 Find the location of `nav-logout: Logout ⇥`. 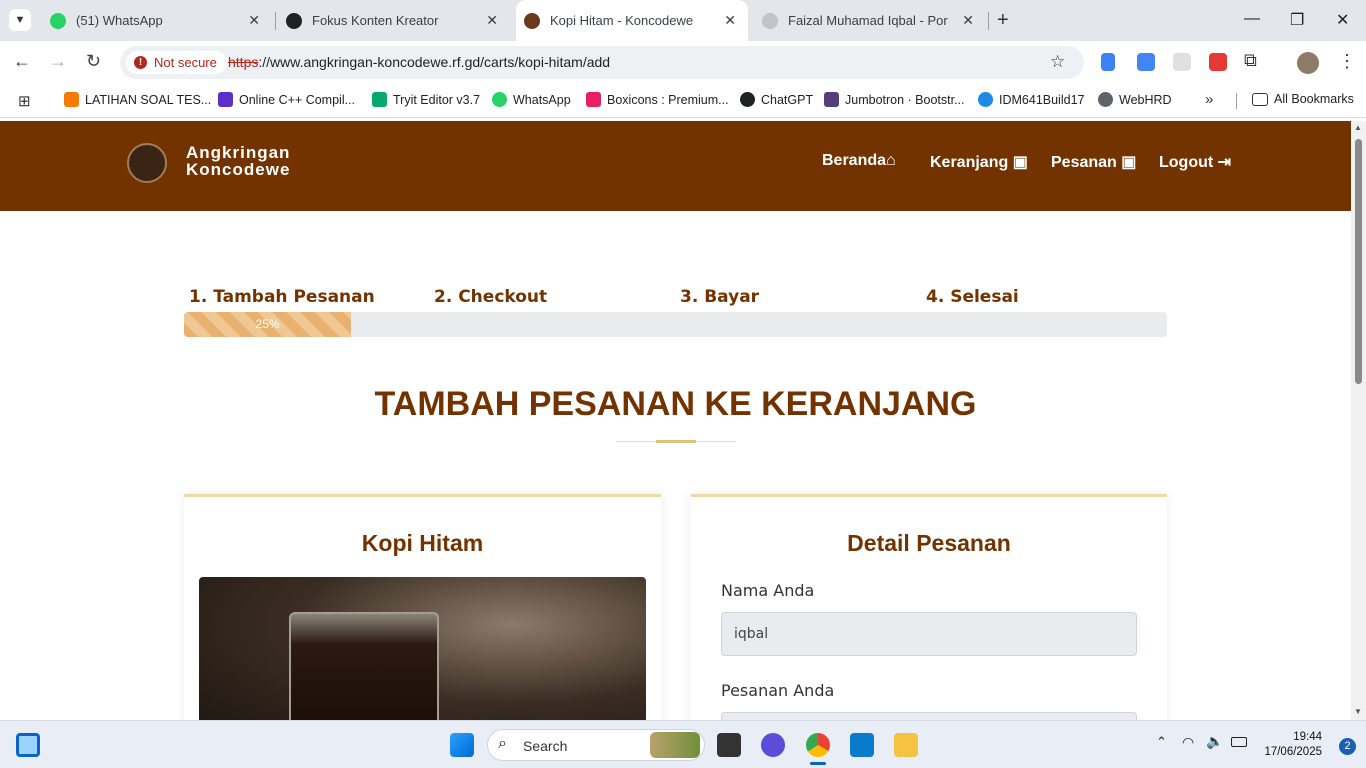

nav-logout: Logout ⇥ is located at coordinates (1195, 162).